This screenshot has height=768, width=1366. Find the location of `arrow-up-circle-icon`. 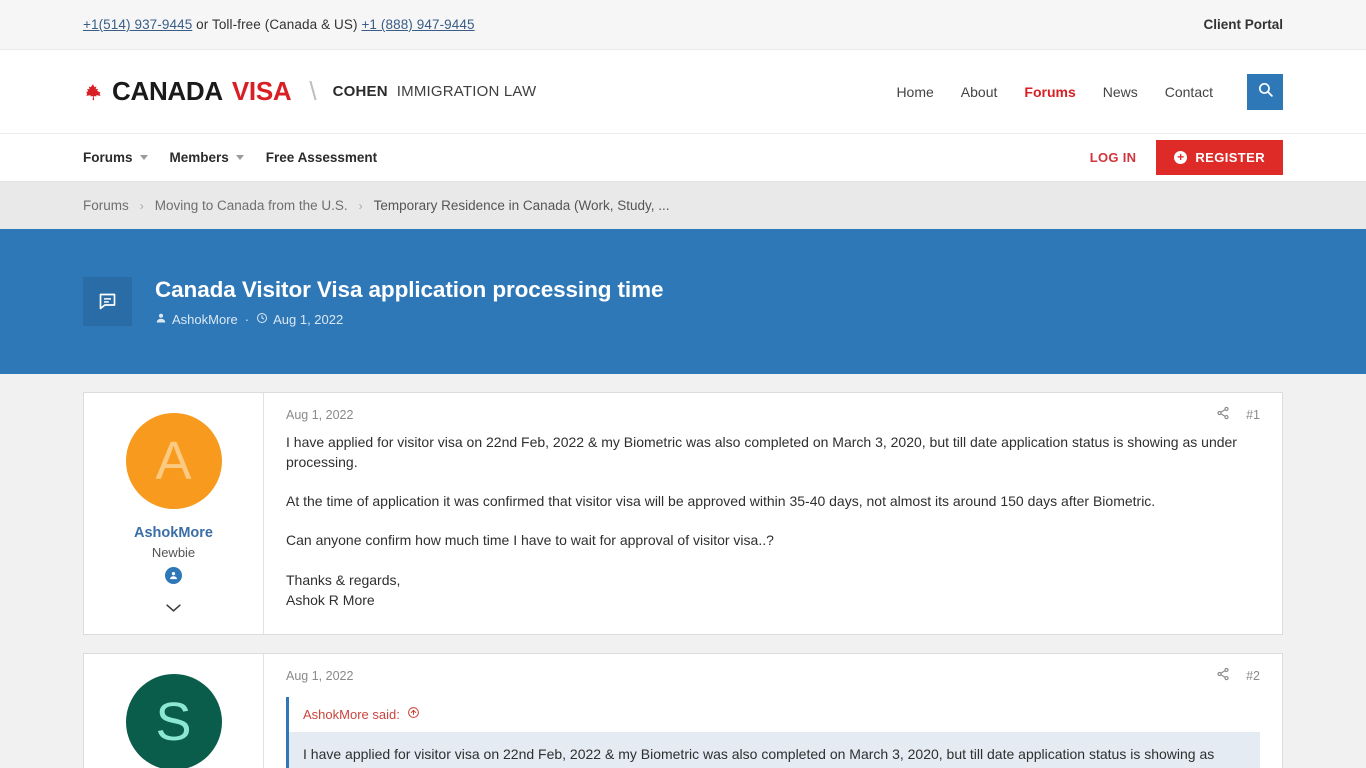

arrow-up-circle-icon is located at coordinates (413, 714).